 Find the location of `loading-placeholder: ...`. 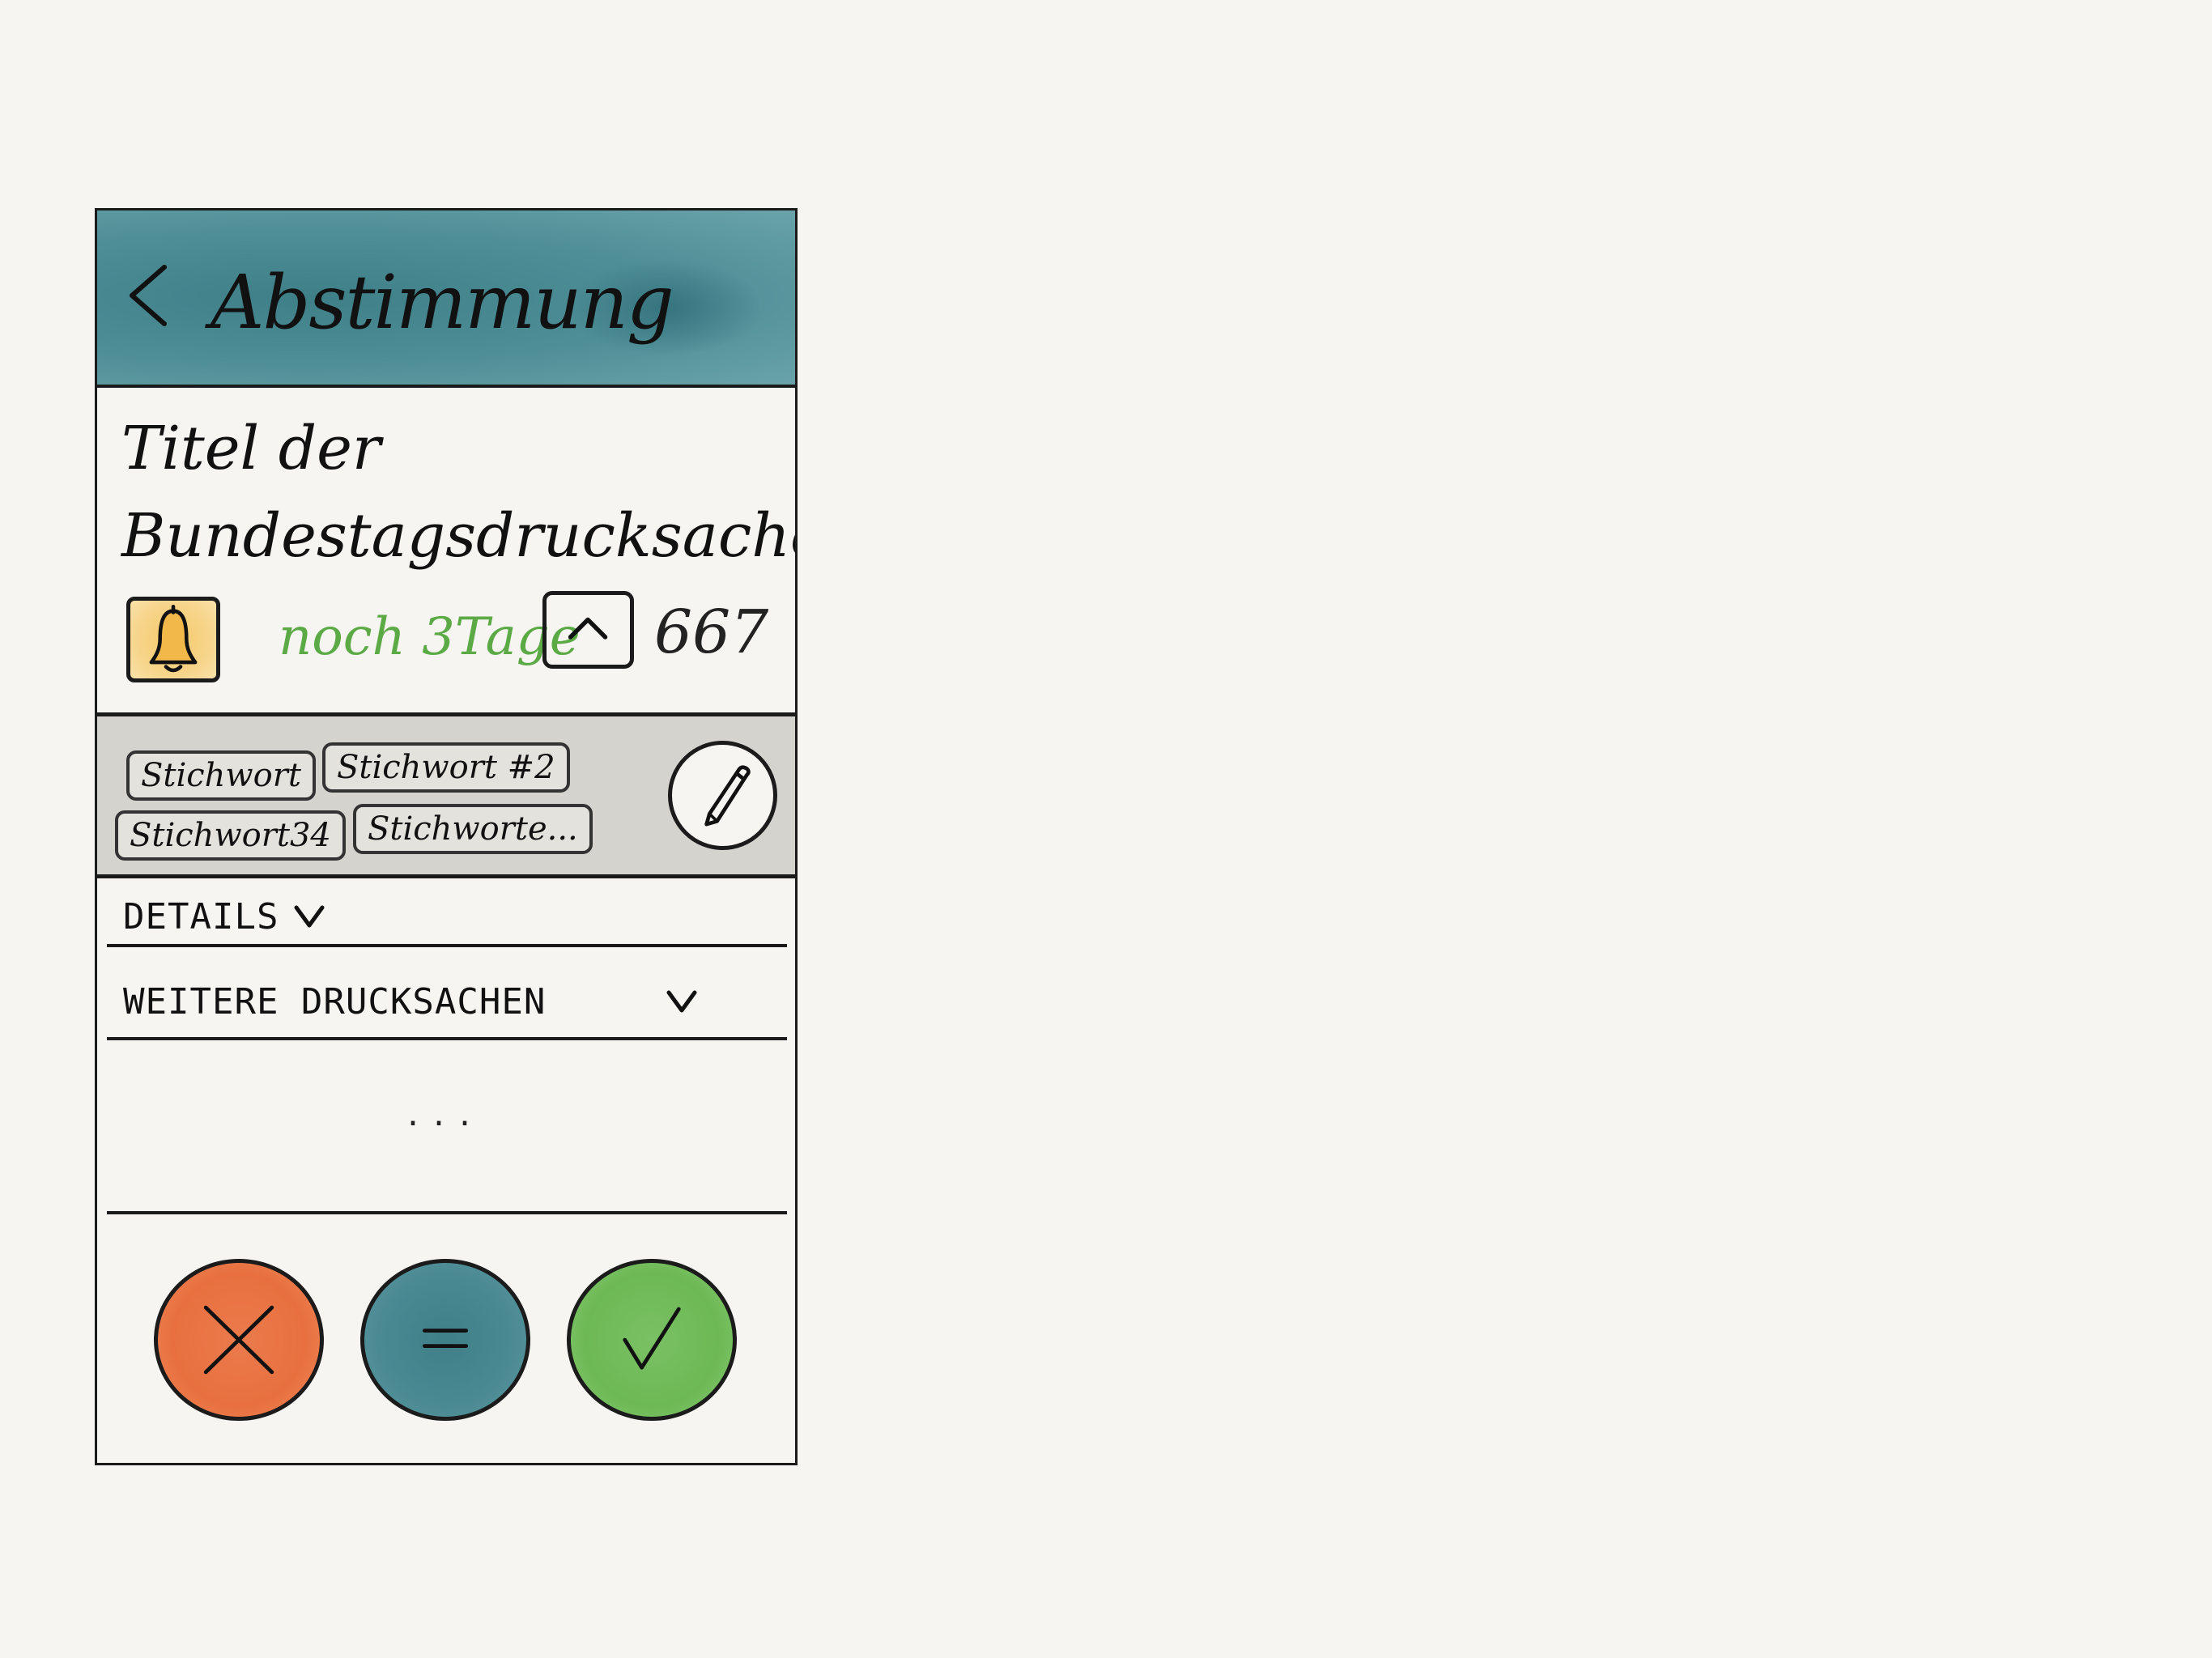

loading-placeholder: ... is located at coordinates (446, 1113).